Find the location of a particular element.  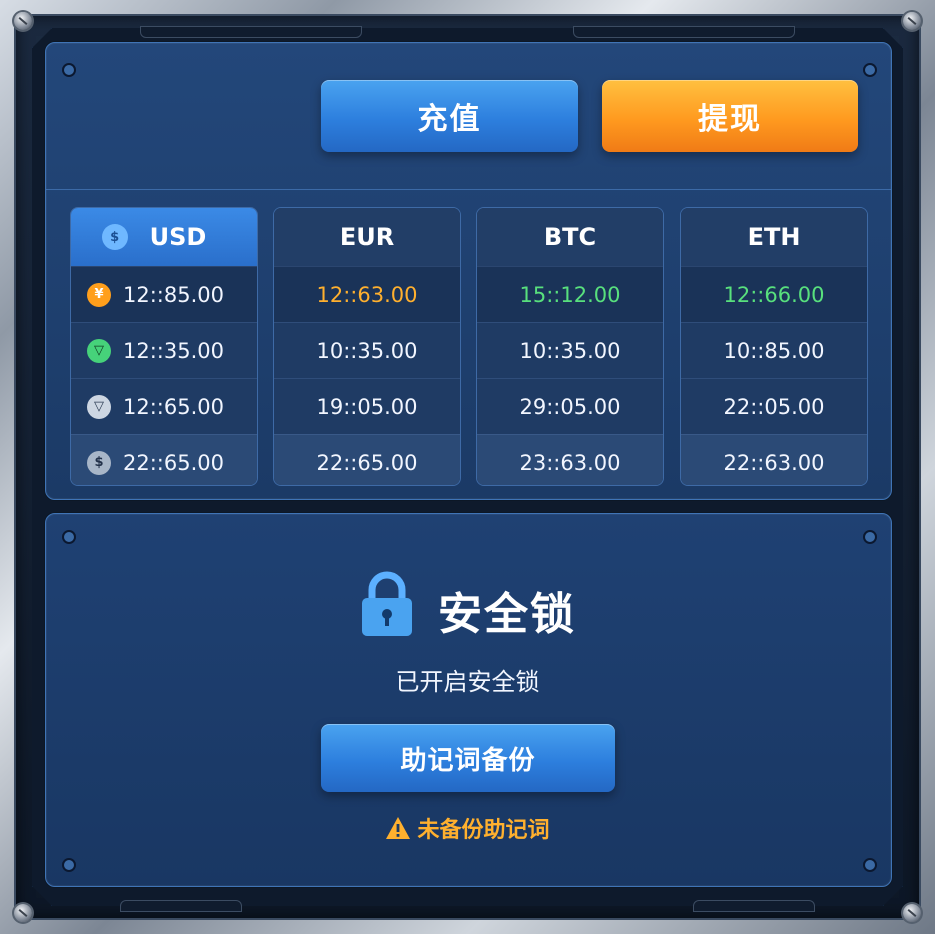

balance-value: 22::65.00 is located at coordinates (173, 462).